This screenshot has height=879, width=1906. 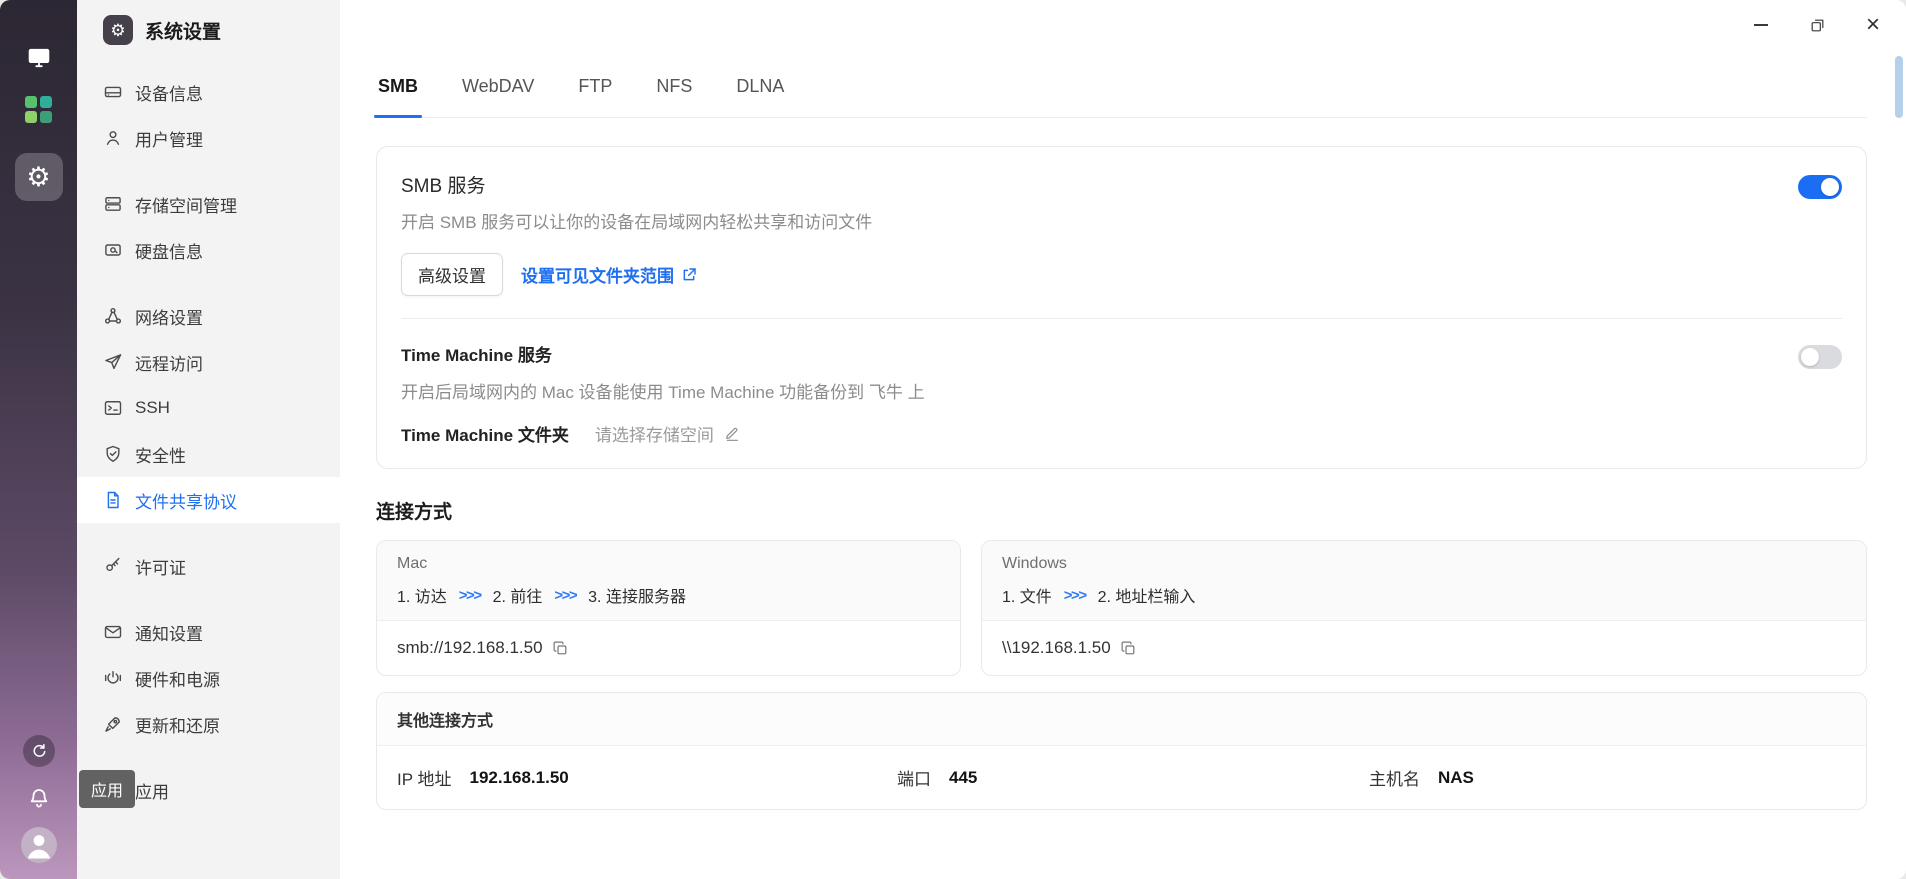 What do you see at coordinates (647, 777) in the screenshot?
I see `ip-address-group: IP 地址 192.168.1.50` at bounding box center [647, 777].